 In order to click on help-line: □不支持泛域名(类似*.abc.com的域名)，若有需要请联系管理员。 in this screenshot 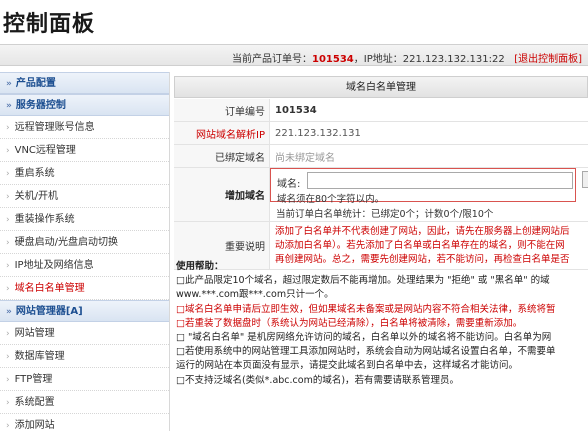, I will do `click(318, 380)`.